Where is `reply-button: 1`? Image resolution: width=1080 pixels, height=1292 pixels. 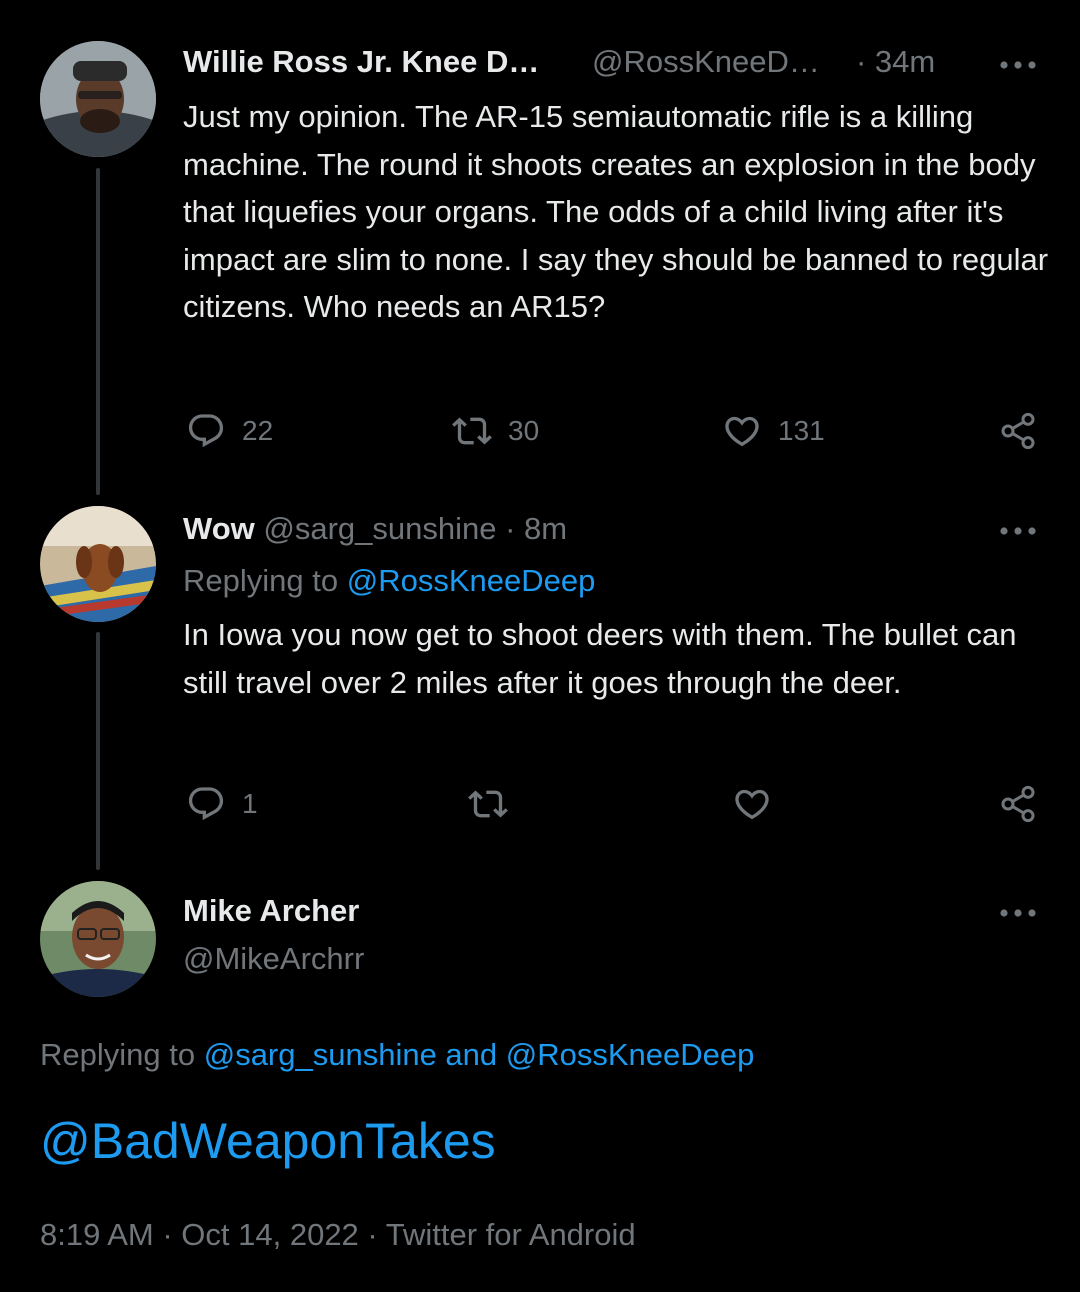 reply-button: 1 is located at coordinates (222, 804).